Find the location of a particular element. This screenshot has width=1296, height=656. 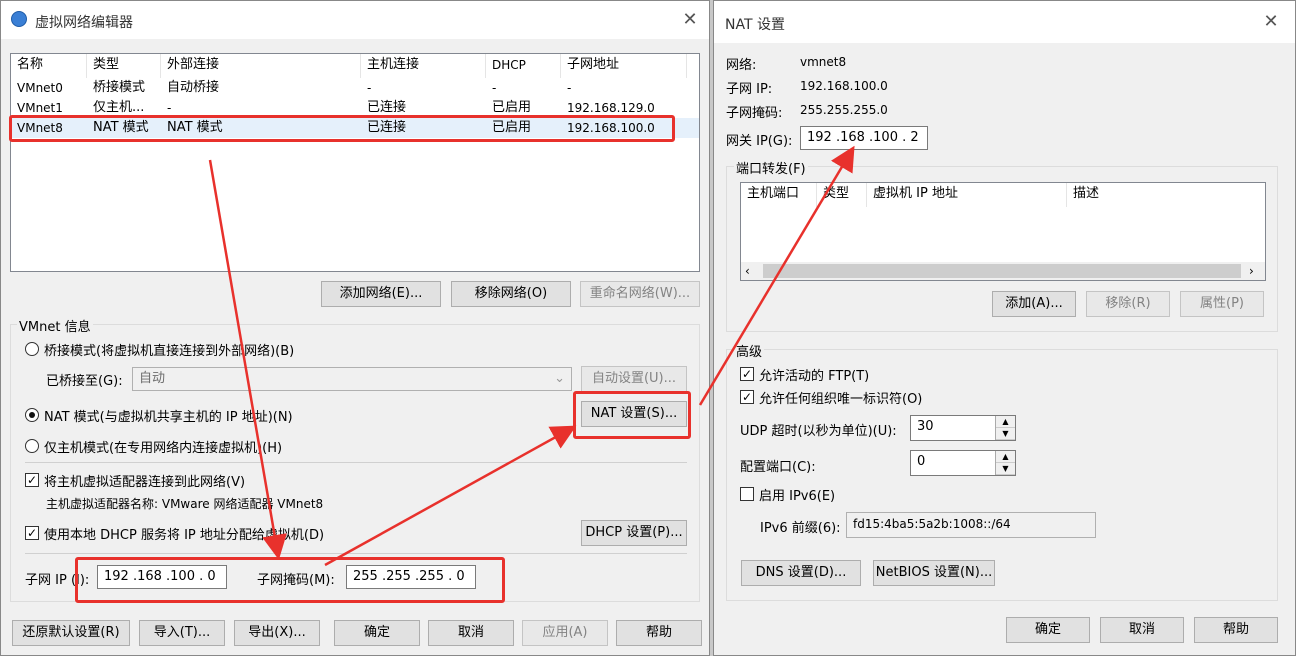

config-port-label: 配置端口(C): is located at coordinates (778, 467).